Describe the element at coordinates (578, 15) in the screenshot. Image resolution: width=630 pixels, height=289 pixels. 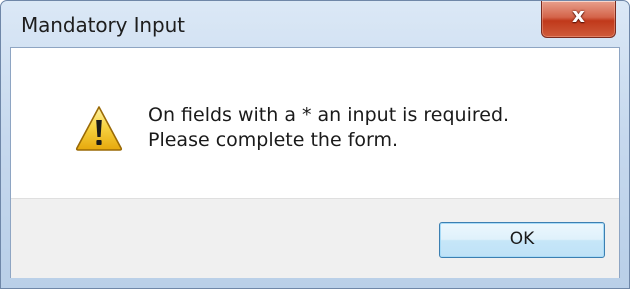
I see `close-icon: x` at that location.